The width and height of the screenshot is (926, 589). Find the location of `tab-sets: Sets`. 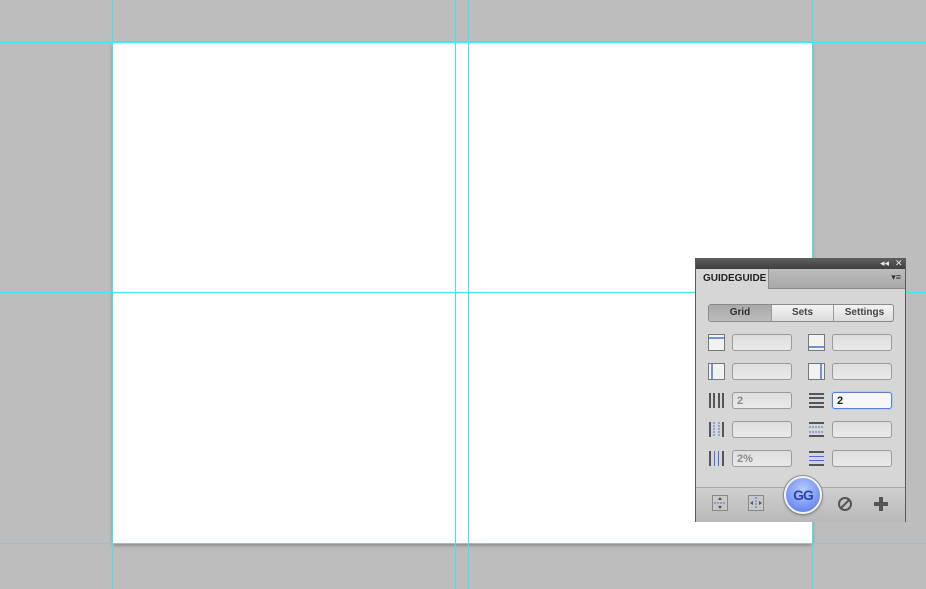

tab-sets: Sets is located at coordinates (803, 313).